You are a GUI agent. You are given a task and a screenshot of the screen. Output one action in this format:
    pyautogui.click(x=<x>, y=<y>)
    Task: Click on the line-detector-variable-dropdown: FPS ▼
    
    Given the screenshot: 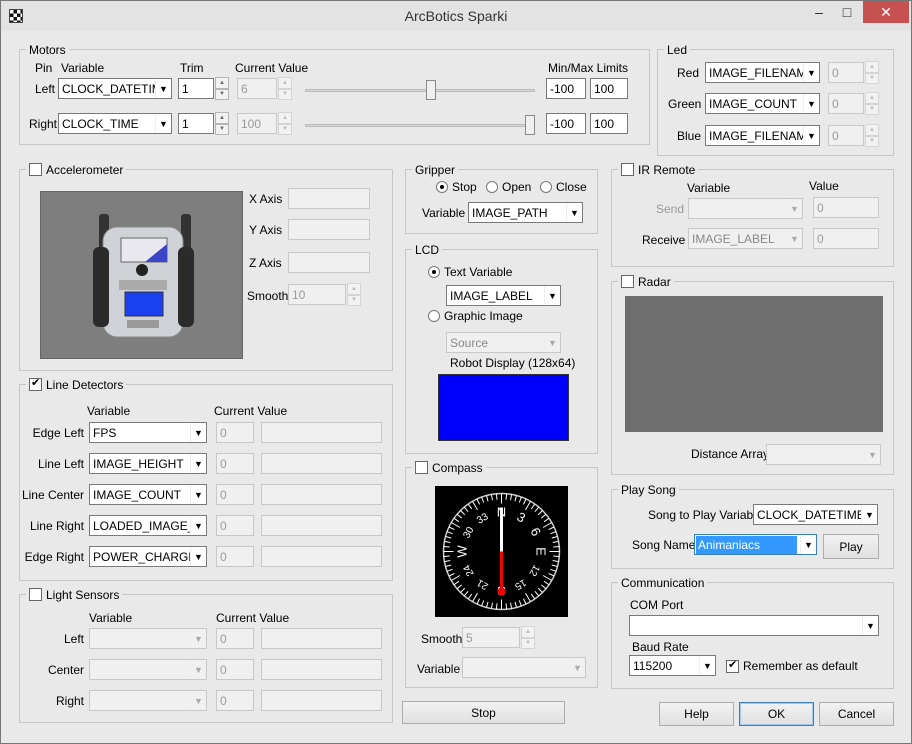 What is the action you would take?
    pyautogui.click(x=148, y=432)
    